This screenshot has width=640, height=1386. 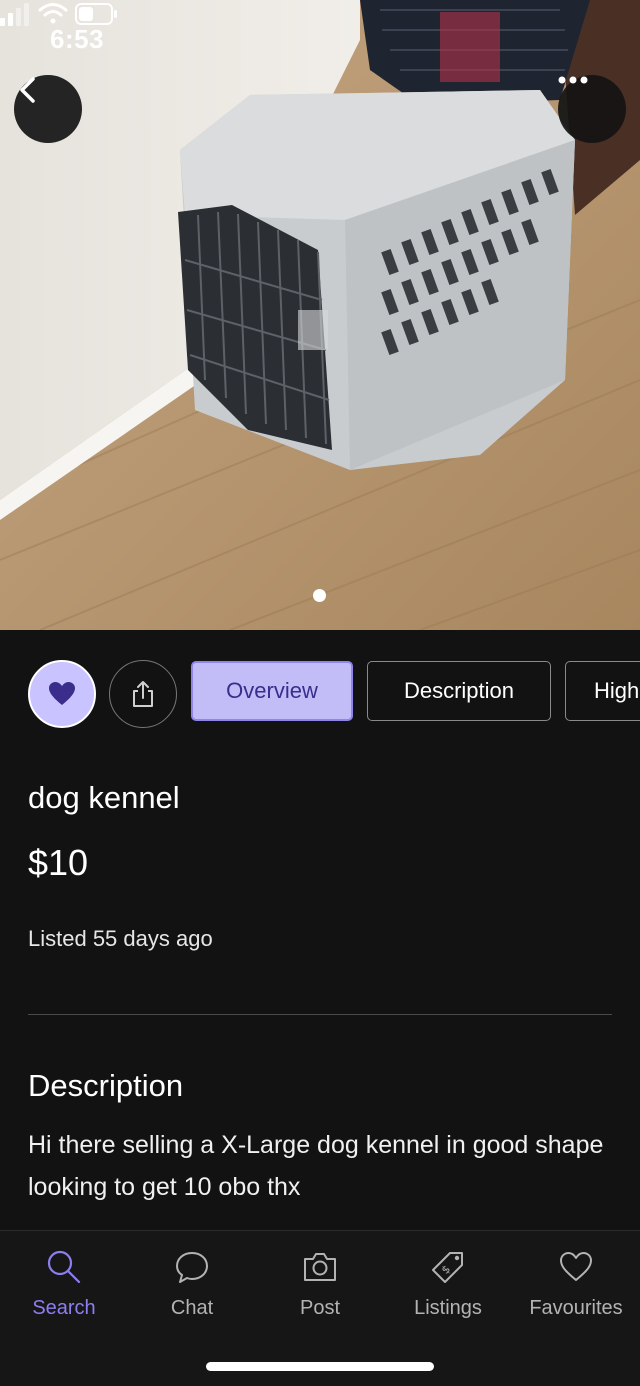 I want to click on search-icon, so click(x=64, y=1267).